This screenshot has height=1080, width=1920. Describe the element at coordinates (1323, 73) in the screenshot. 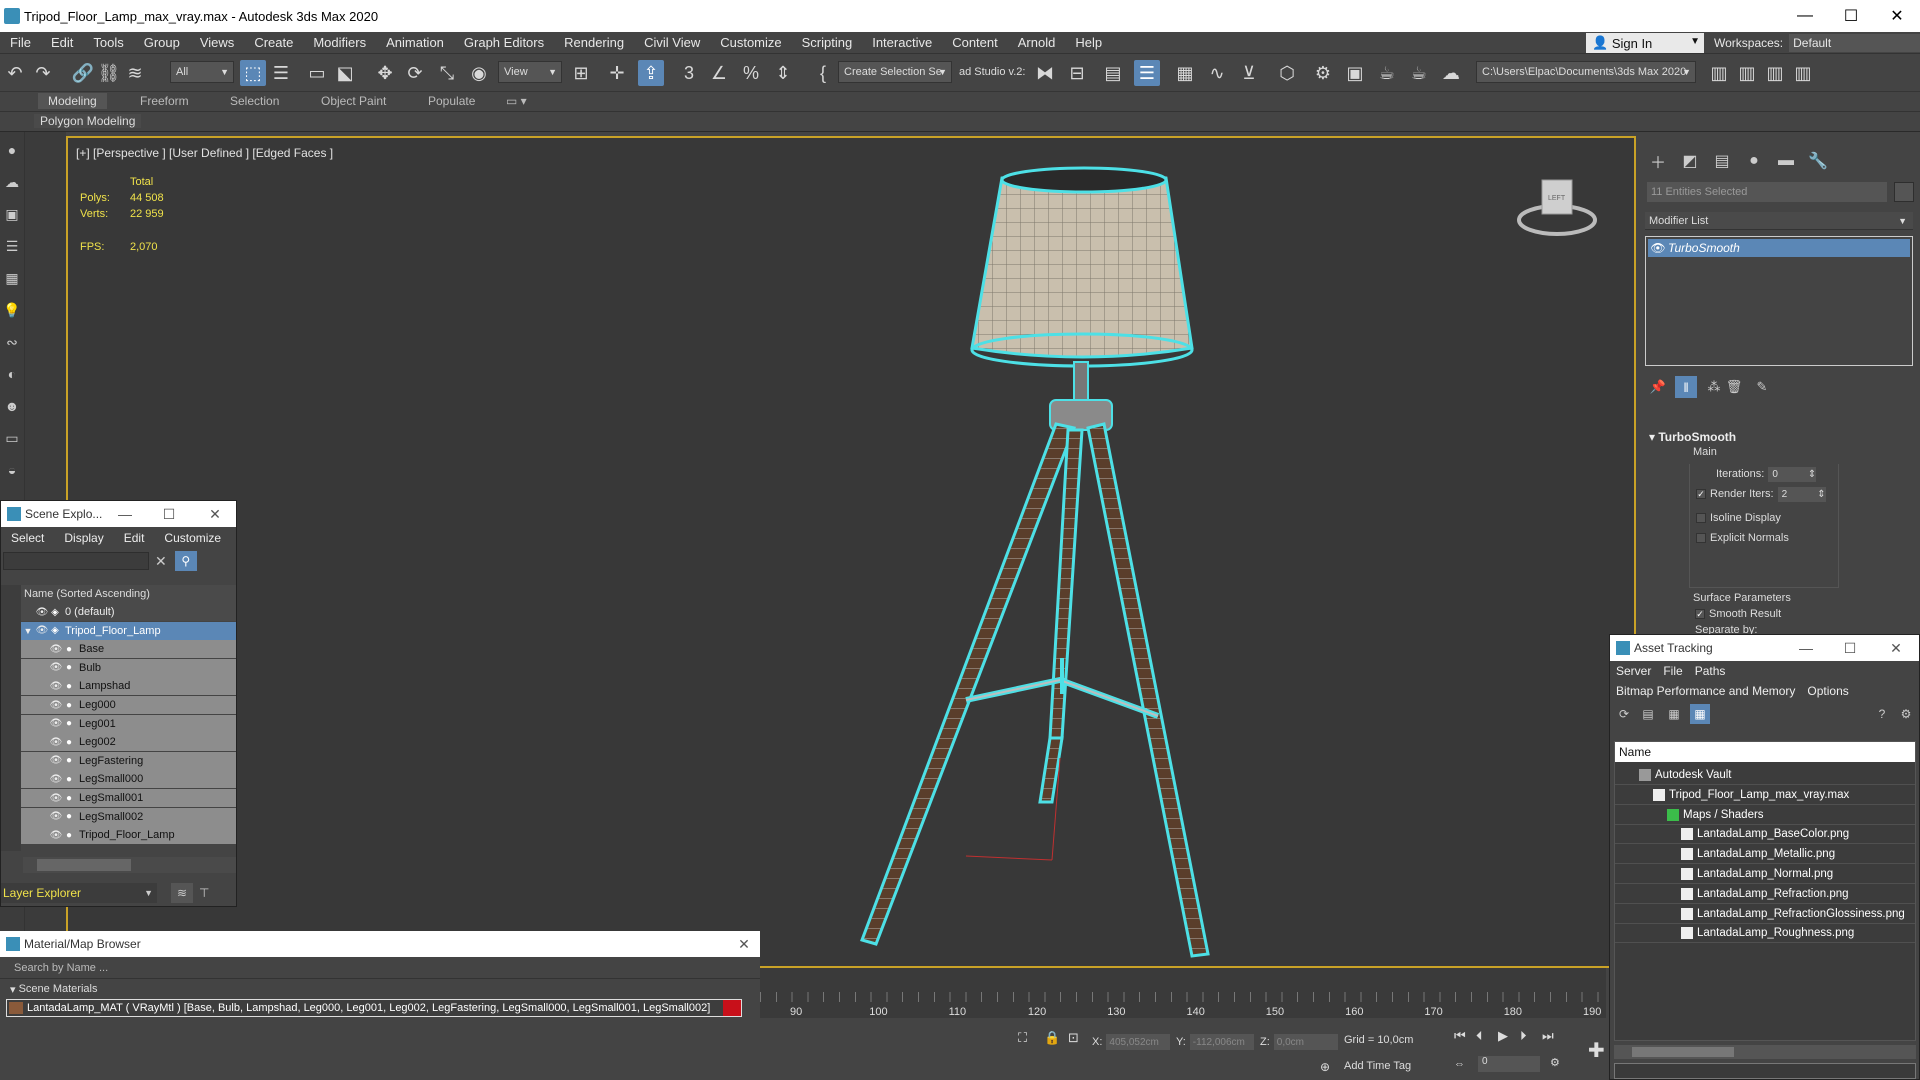

I see `render-setup-icon: ⚙` at that location.